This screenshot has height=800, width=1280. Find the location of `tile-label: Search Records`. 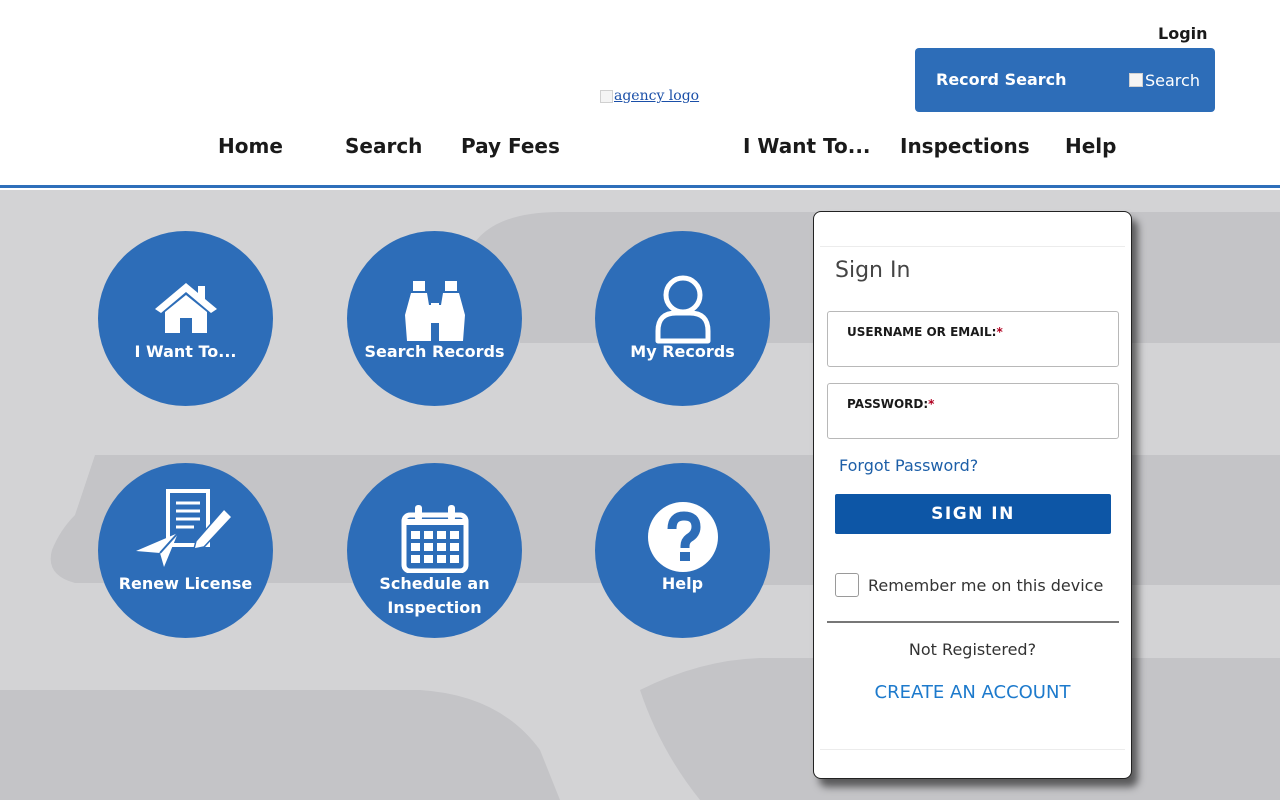

tile-label: Search Records is located at coordinates (434, 351).